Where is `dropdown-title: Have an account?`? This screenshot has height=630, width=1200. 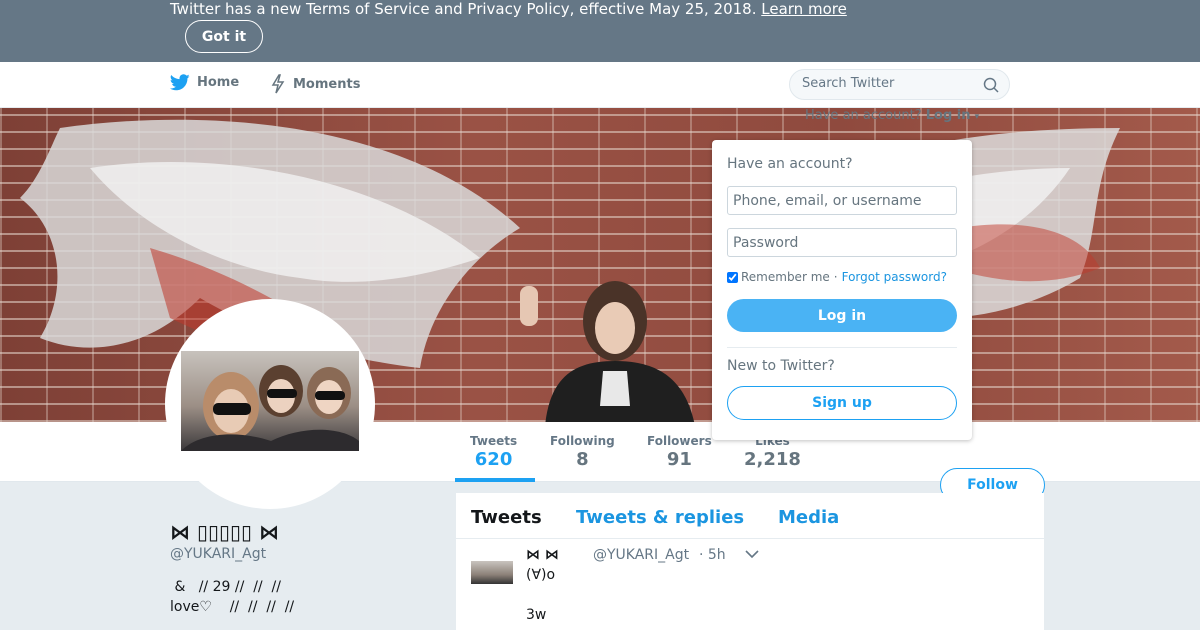
dropdown-title: Have an account? is located at coordinates (790, 164).